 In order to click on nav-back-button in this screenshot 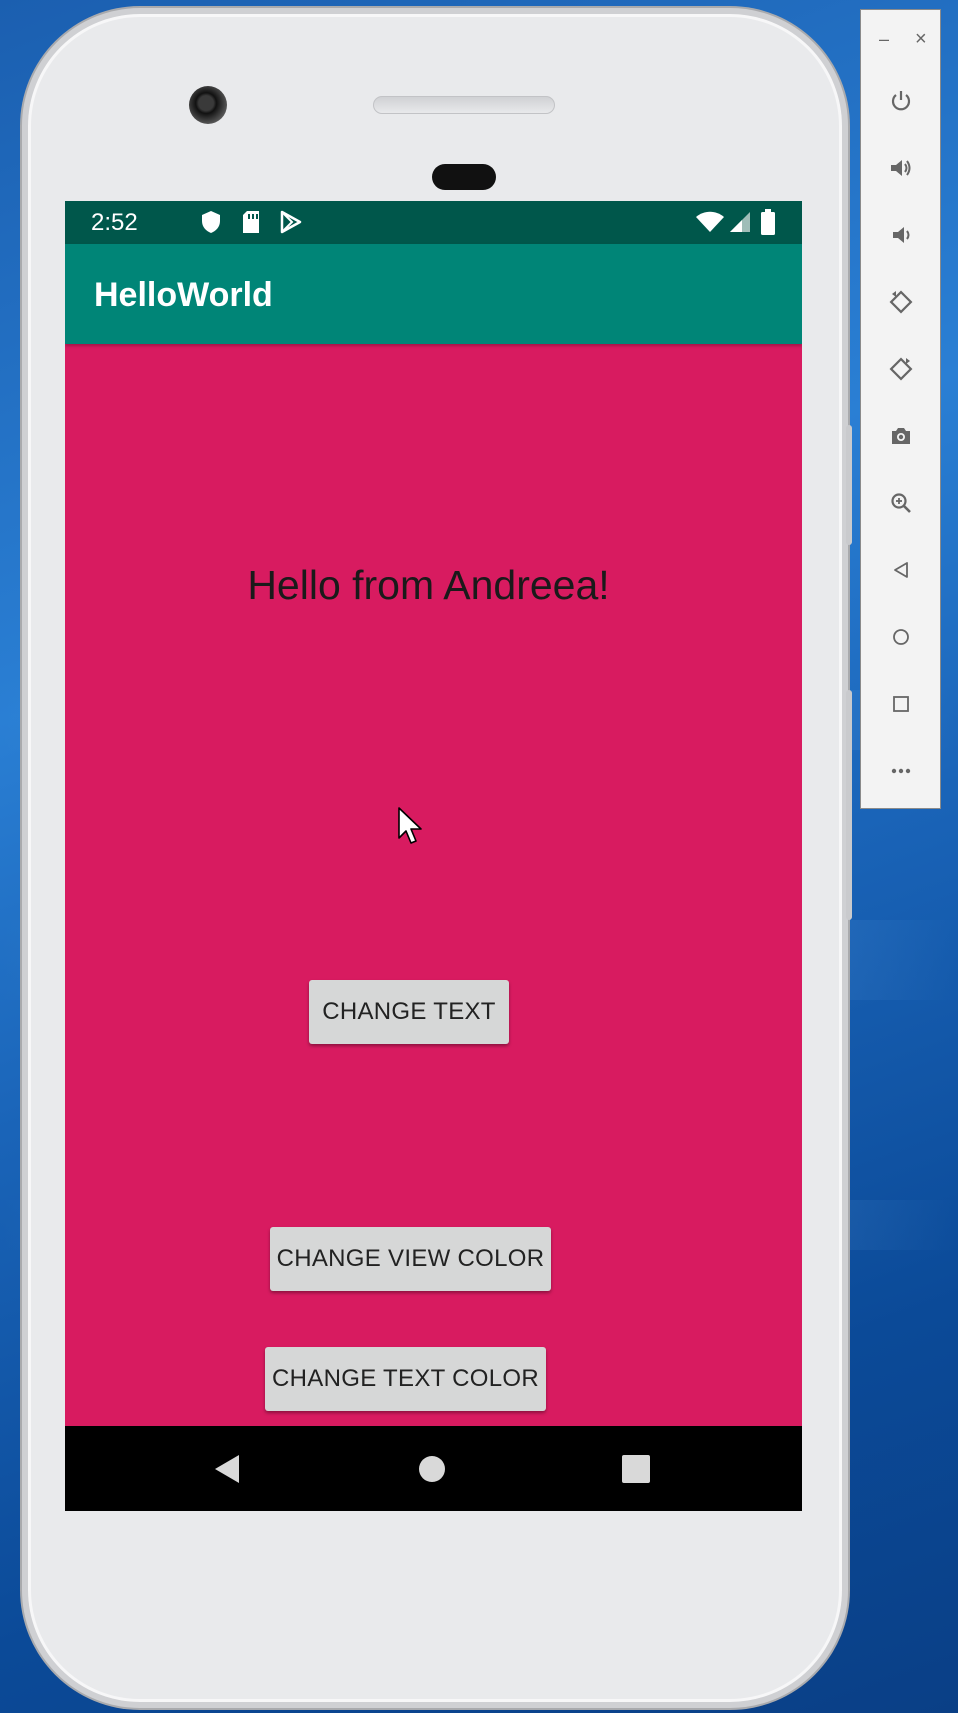, I will do `click(227, 1468)`.